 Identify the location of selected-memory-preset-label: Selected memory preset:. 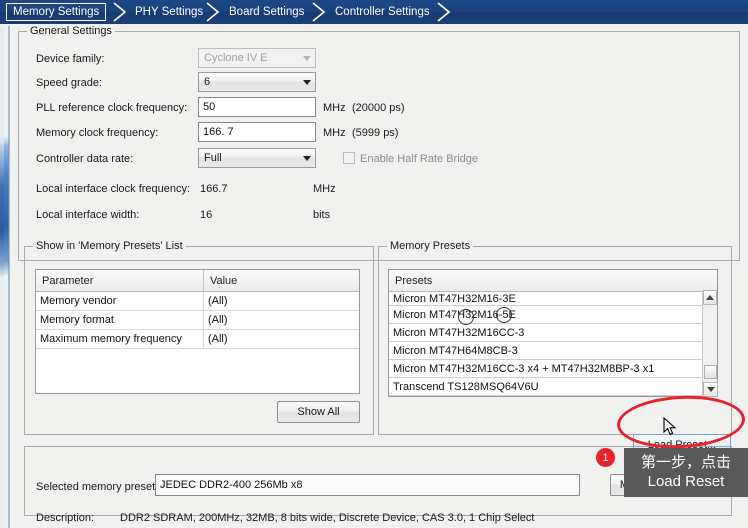
(97, 487).